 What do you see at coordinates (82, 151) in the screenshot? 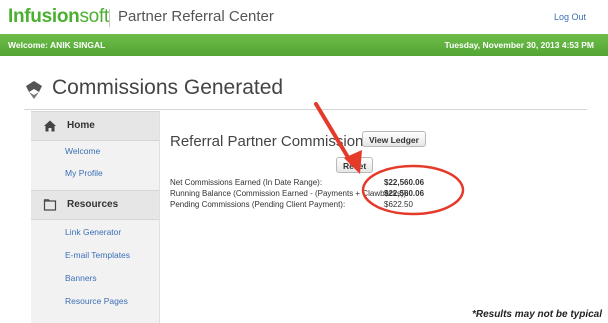
I see `sidebar-item-welcome: Welcome` at bounding box center [82, 151].